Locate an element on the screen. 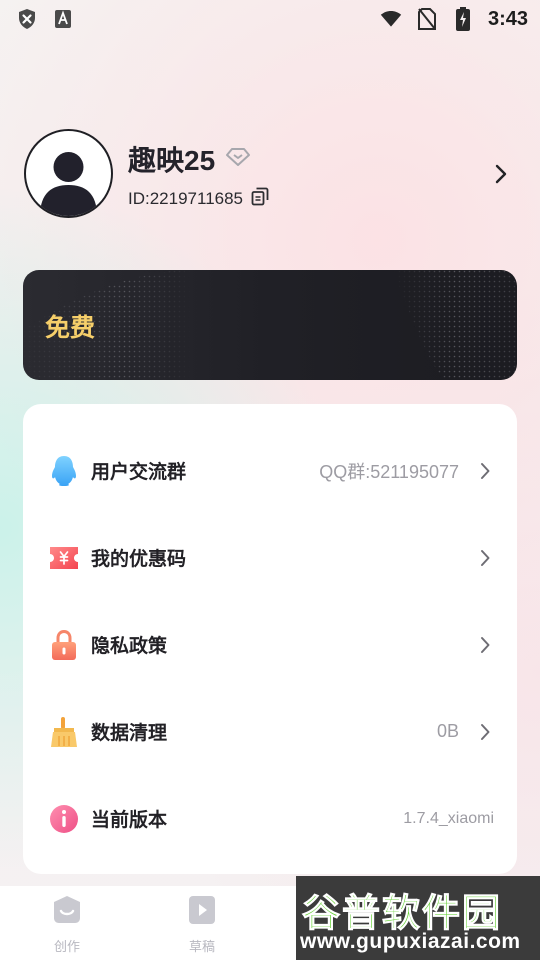 This screenshot has height=960, width=540. vip-card: 免费 is located at coordinates (270, 325).